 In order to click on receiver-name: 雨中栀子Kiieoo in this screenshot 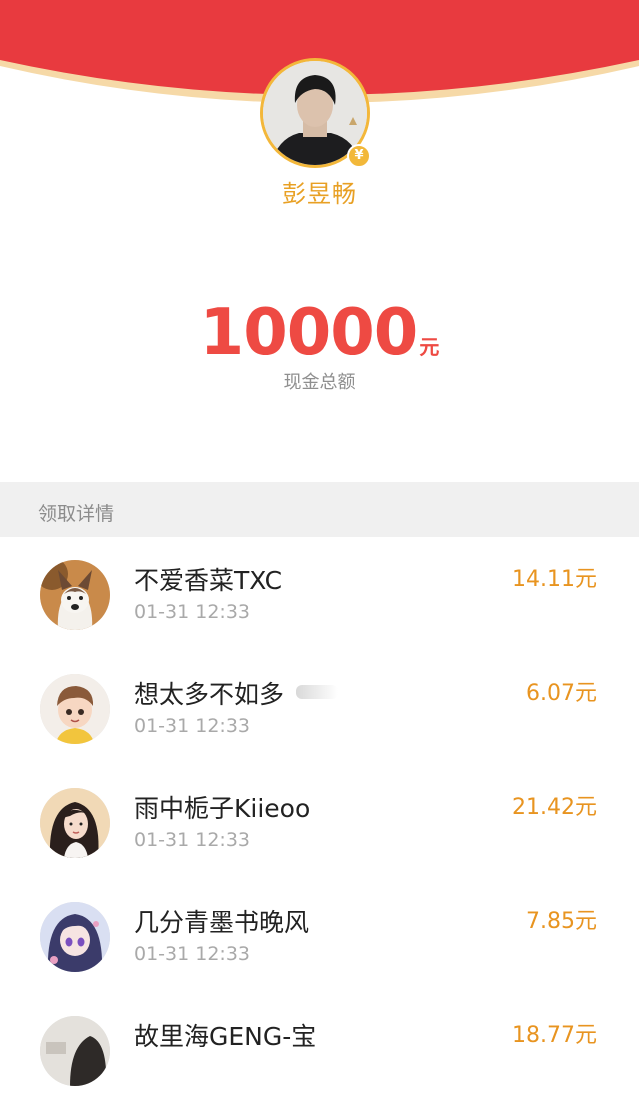, I will do `click(222, 808)`.